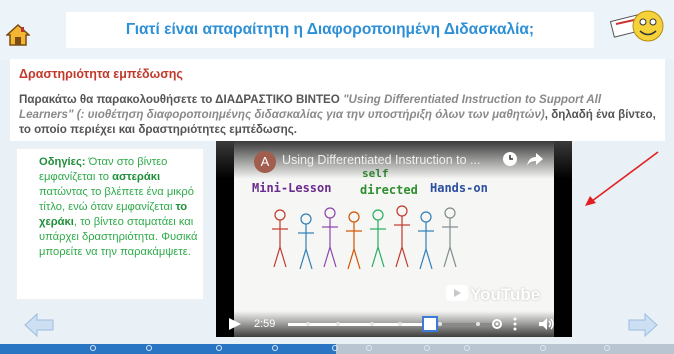  I want to click on settings-icon, so click(497, 324).